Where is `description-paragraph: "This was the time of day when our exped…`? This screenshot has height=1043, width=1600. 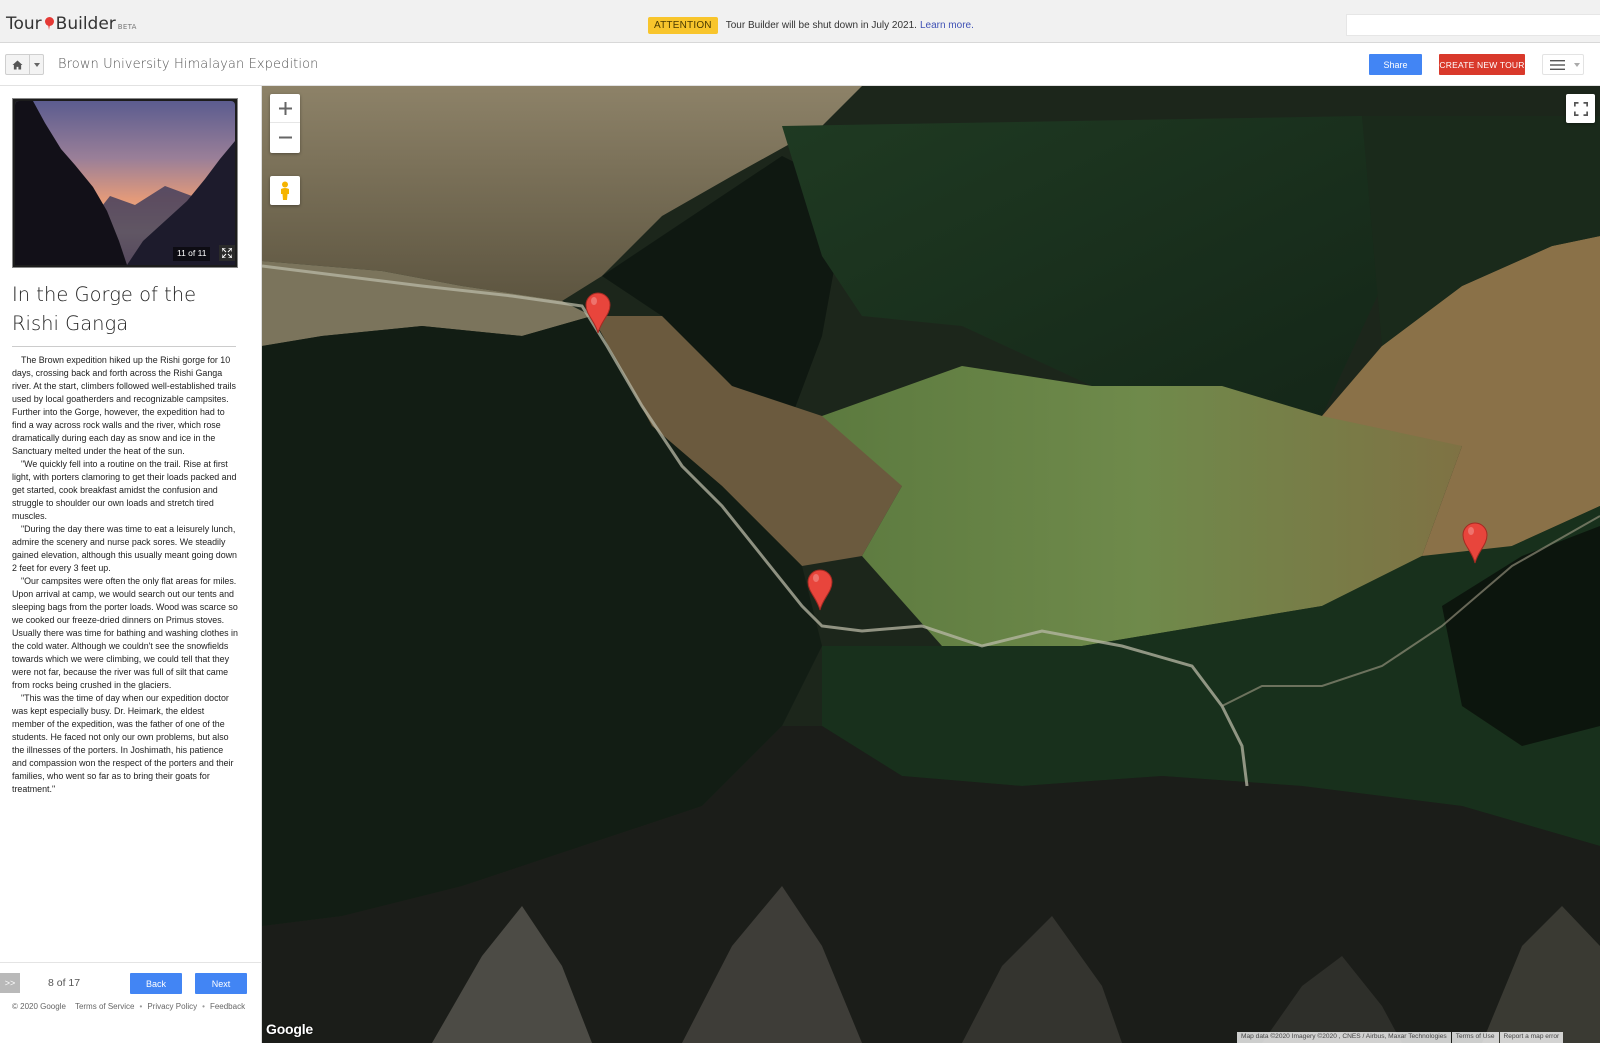
description-paragraph: "This was the time of day when our exped… is located at coordinates (123, 743).